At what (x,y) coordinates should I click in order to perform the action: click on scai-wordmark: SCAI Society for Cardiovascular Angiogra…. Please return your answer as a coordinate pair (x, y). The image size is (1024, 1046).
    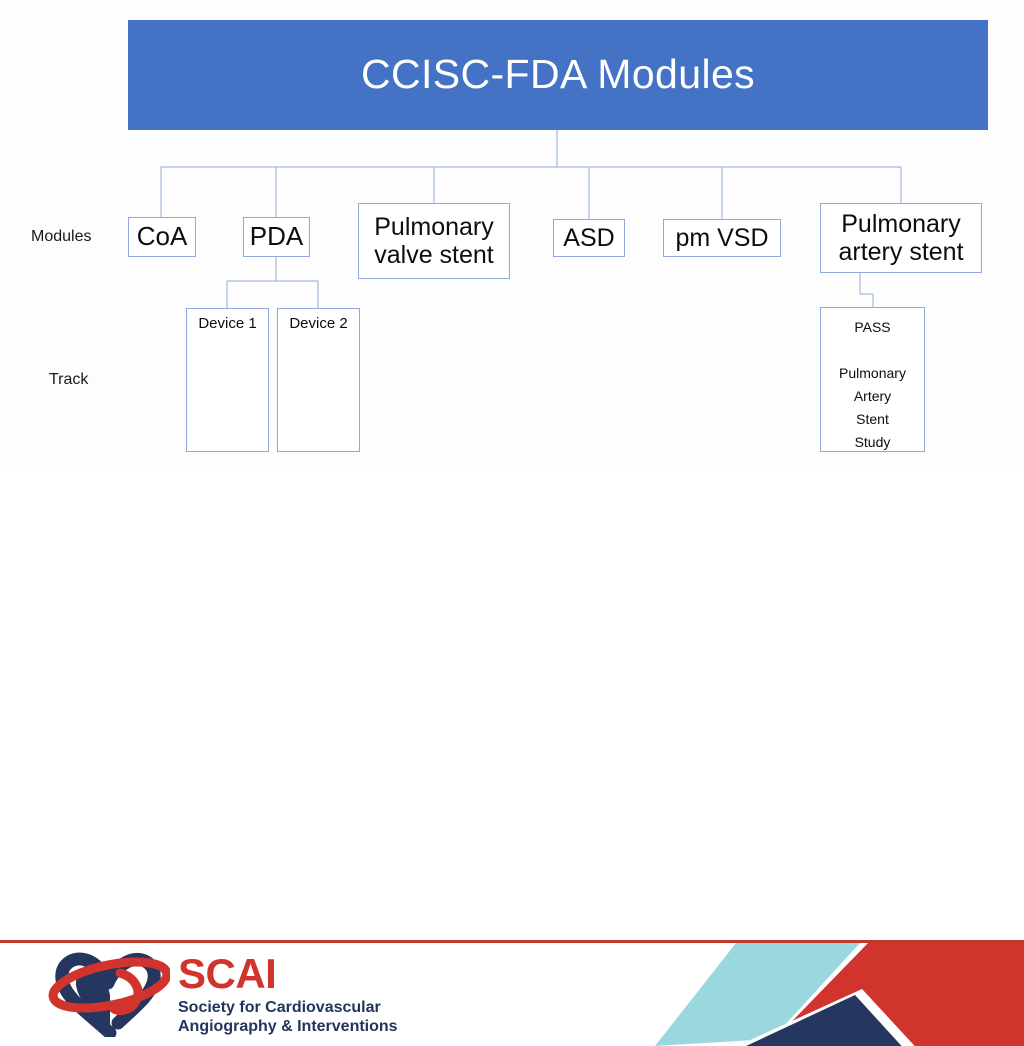
    Looking at the image, I should click on (308, 995).